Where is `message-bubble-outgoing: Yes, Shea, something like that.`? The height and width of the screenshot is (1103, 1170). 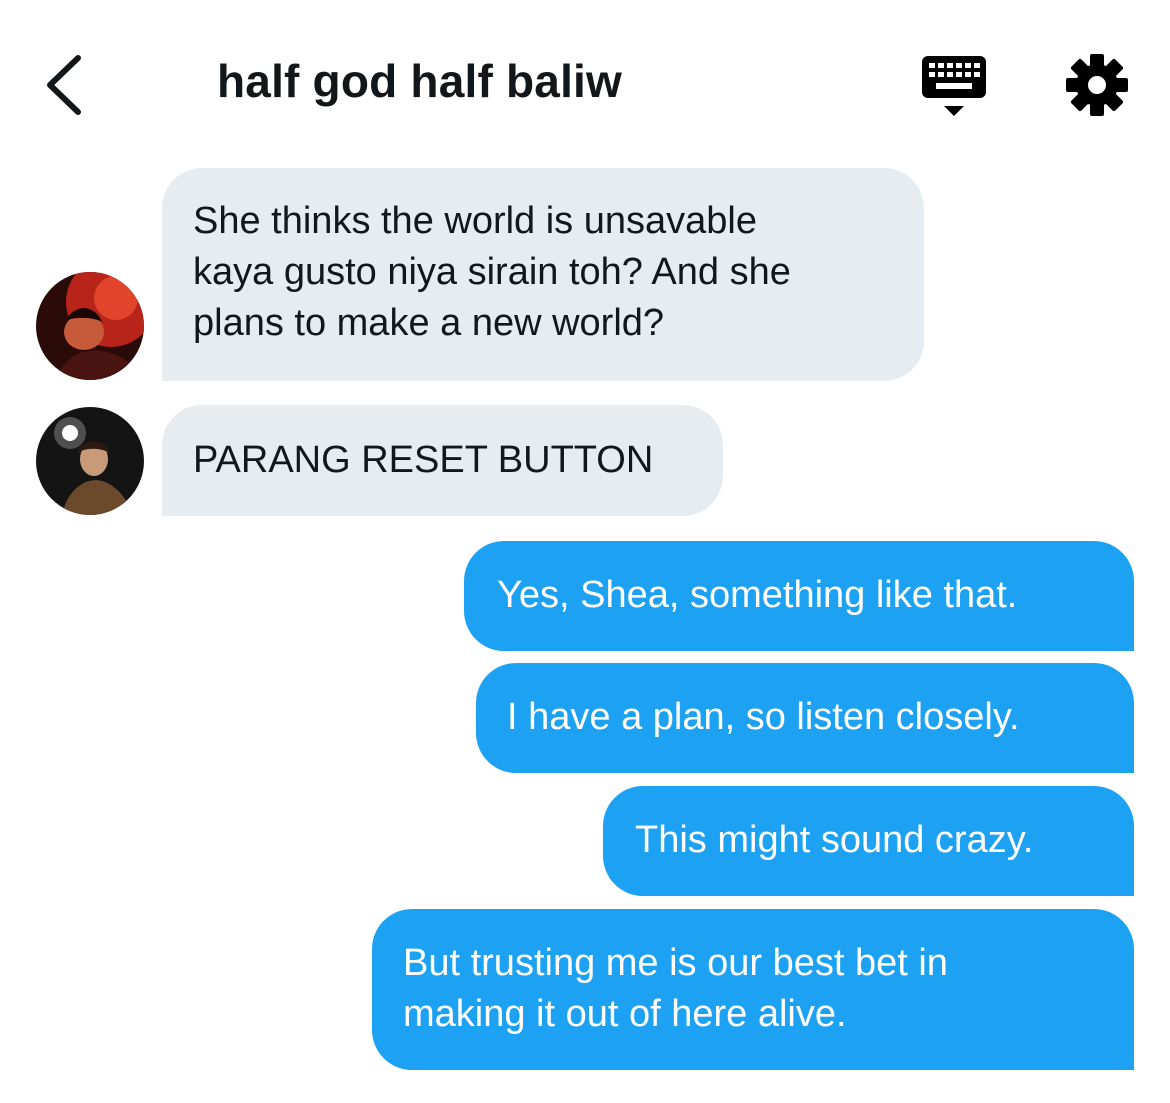 message-bubble-outgoing: Yes, Shea, something like that. is located at coordinates (799, 596).